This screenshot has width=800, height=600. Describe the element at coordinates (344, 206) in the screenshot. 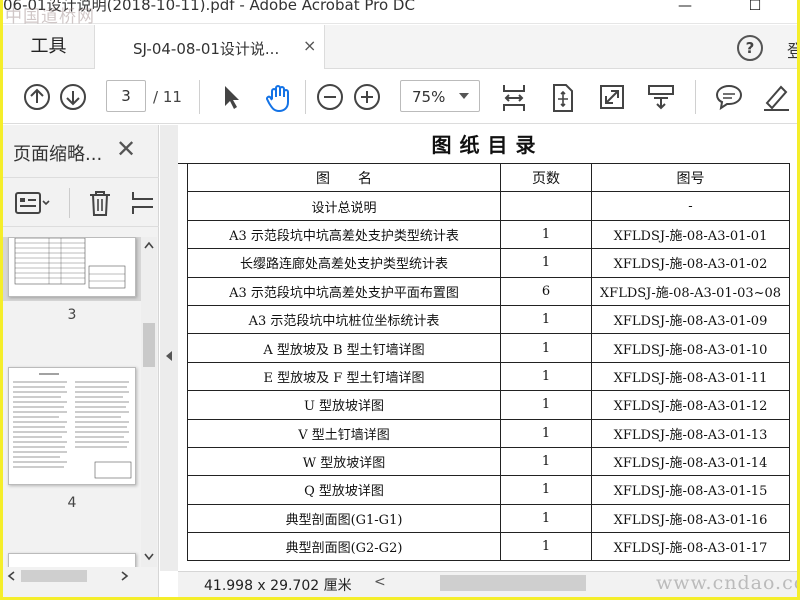

I see `table-cell-name: 设计总说明` at that location.